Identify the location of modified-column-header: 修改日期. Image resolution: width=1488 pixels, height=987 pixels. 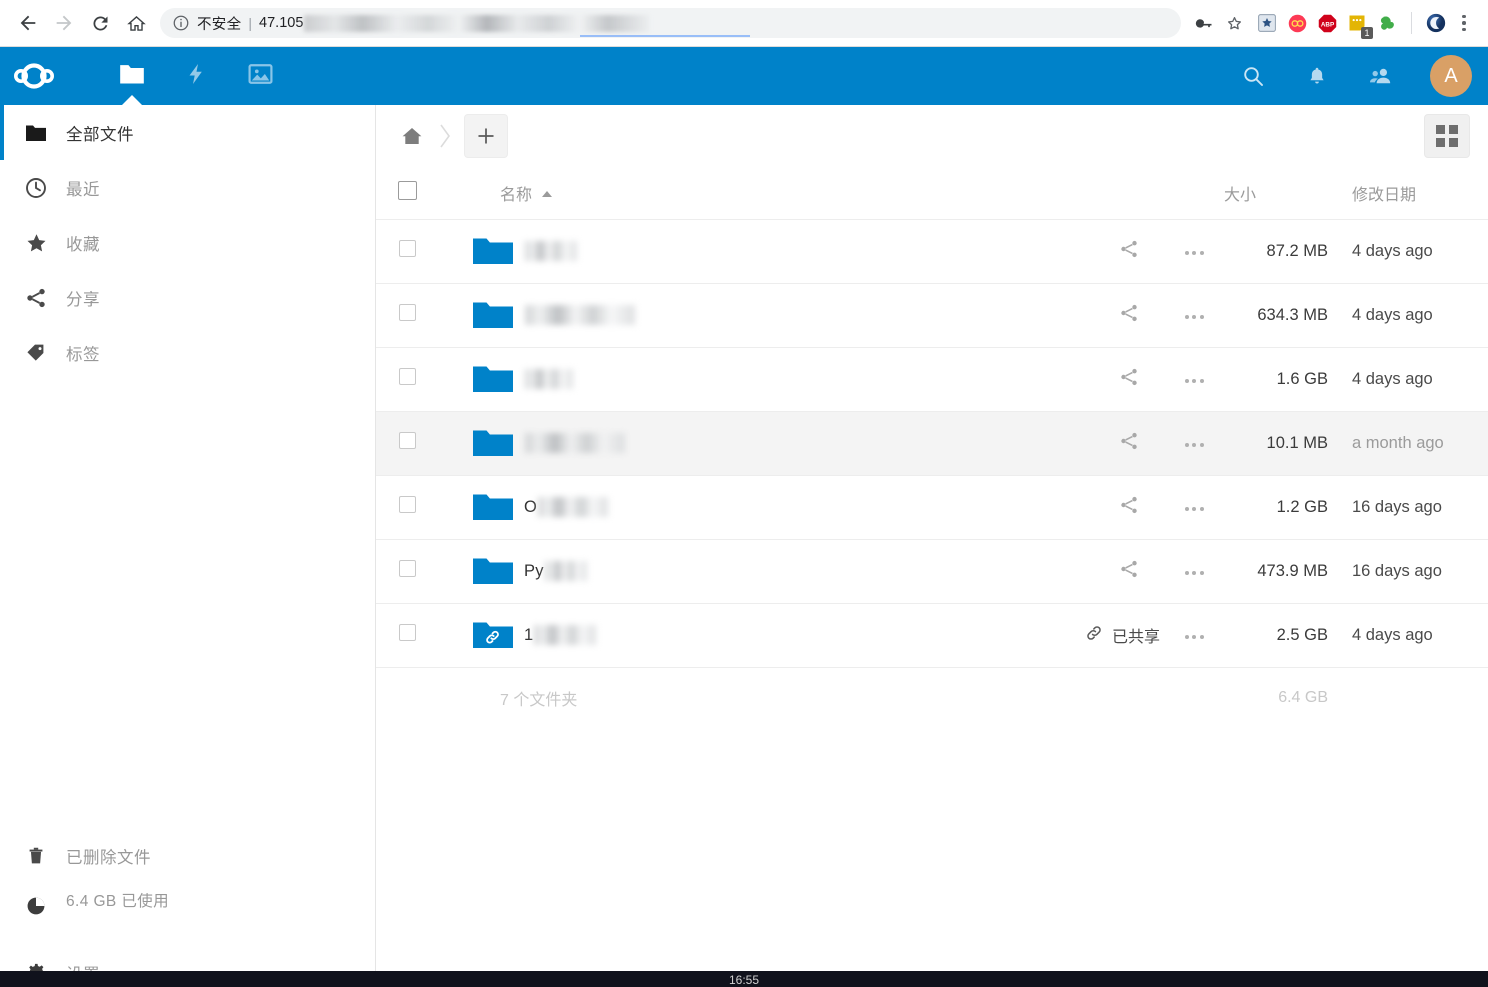
(1411, 193).